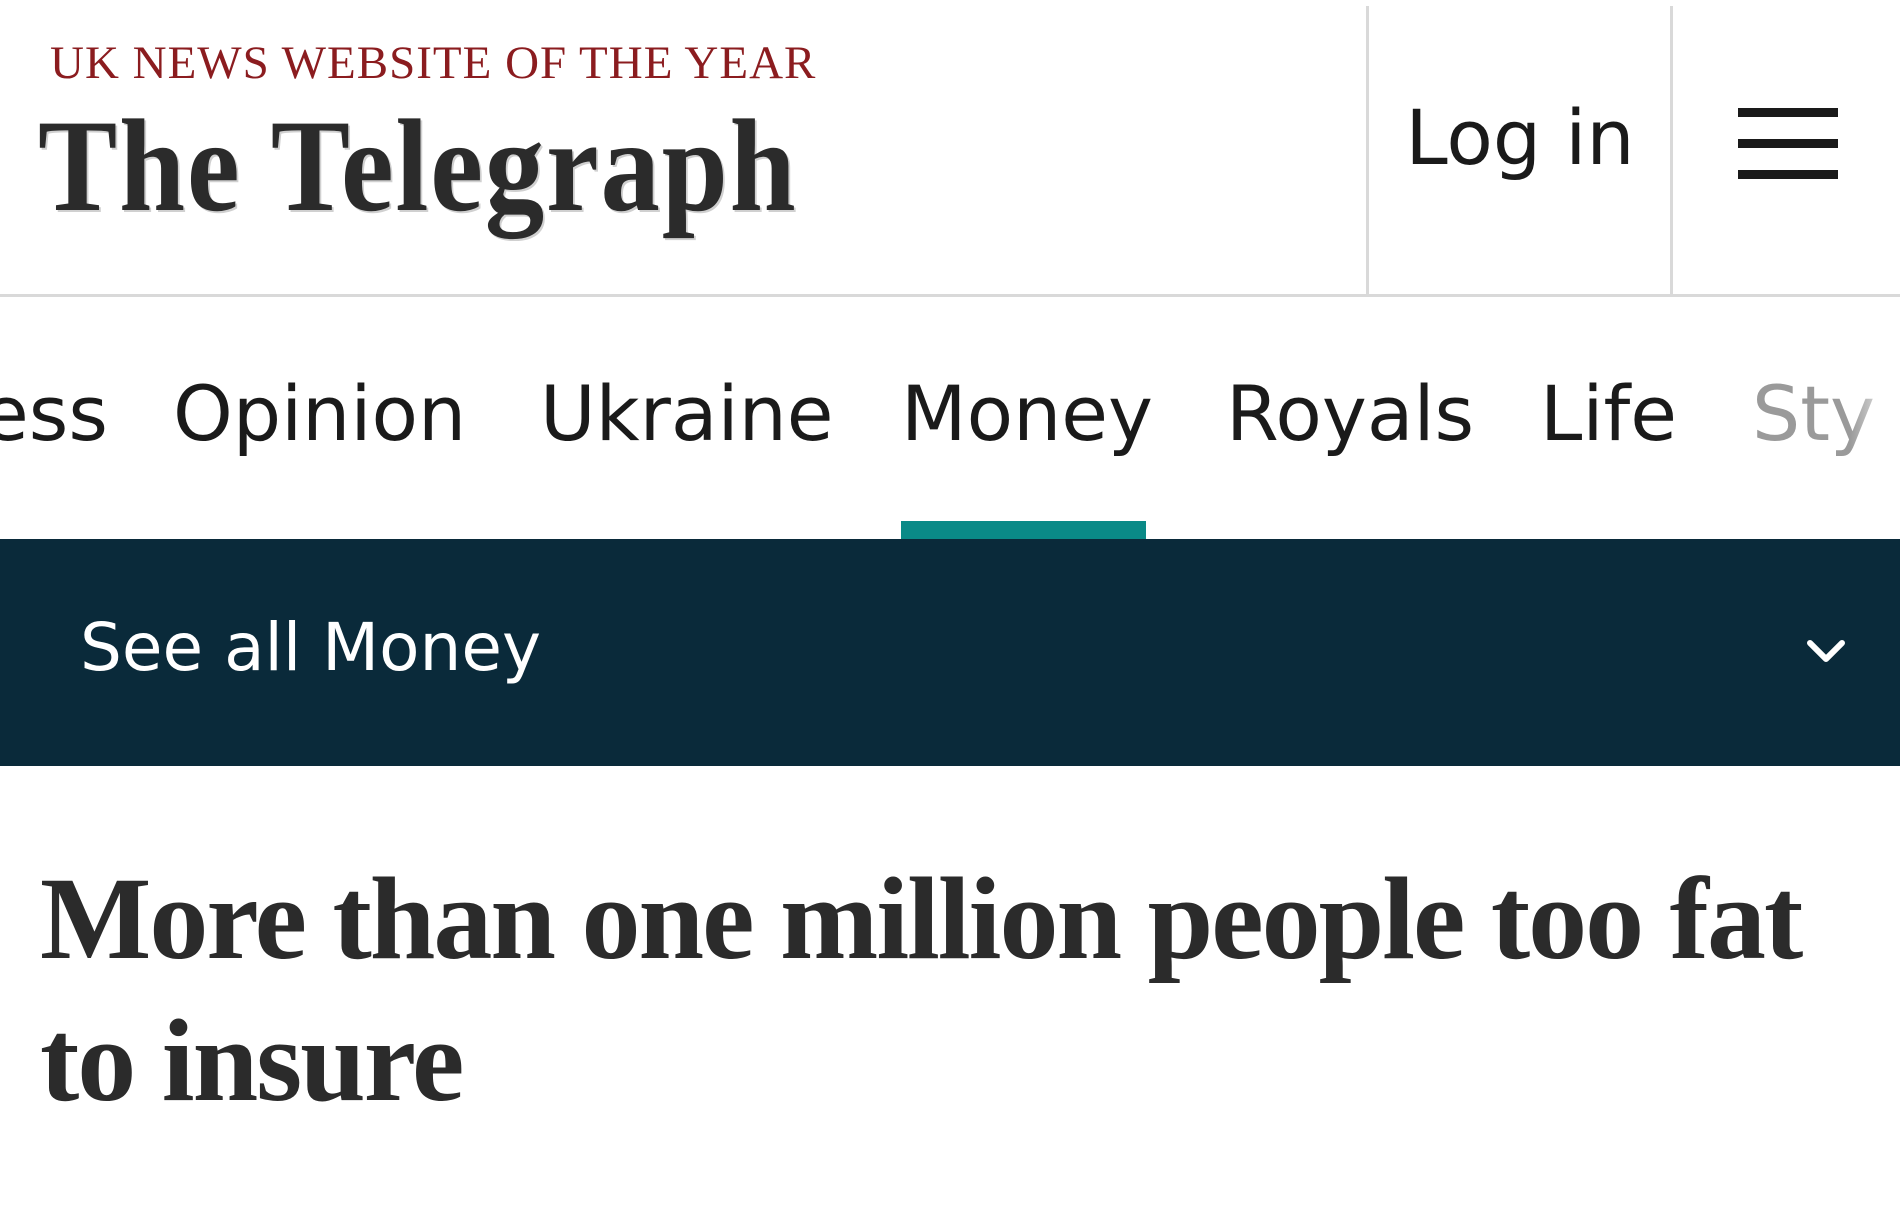  I want to click on menu-button, so click(1787, 147).